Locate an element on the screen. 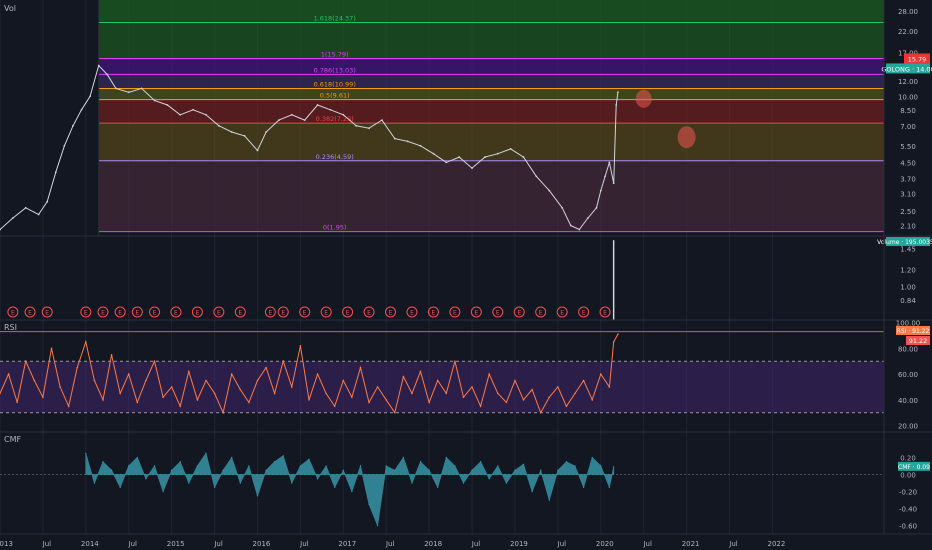  earnings-marker-label-25: E is located at coordinates (541, 313).